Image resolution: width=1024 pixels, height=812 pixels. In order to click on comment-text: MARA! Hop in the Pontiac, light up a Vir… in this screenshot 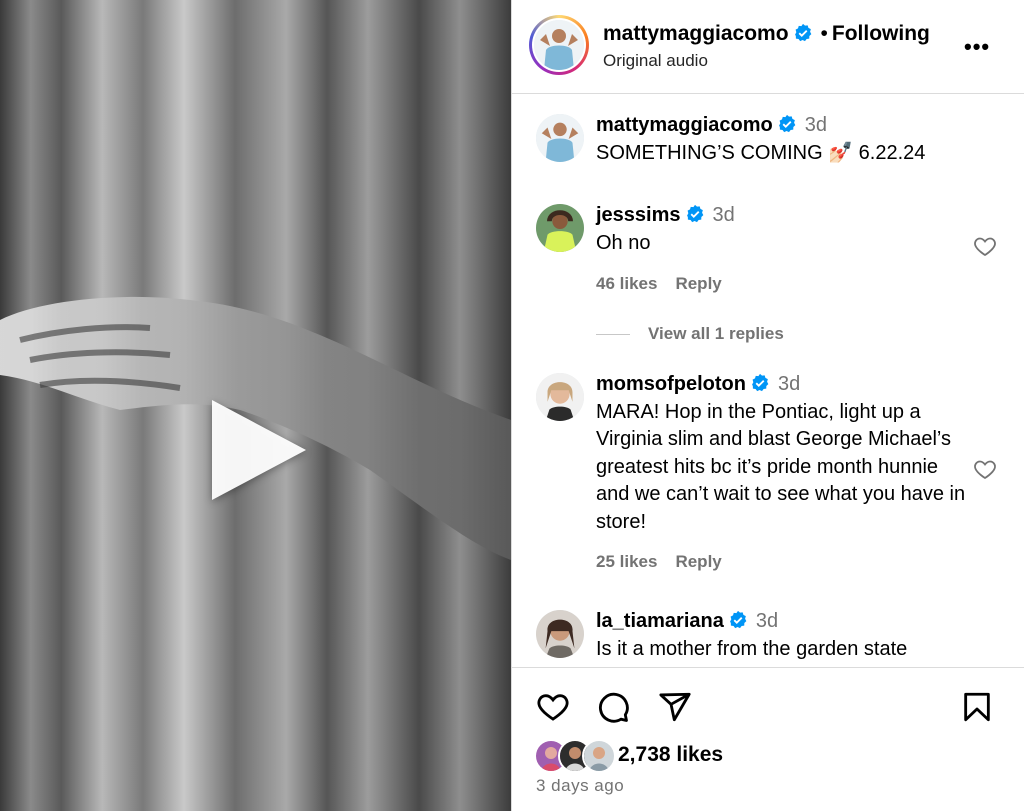, I will do `click(781, 466)`.